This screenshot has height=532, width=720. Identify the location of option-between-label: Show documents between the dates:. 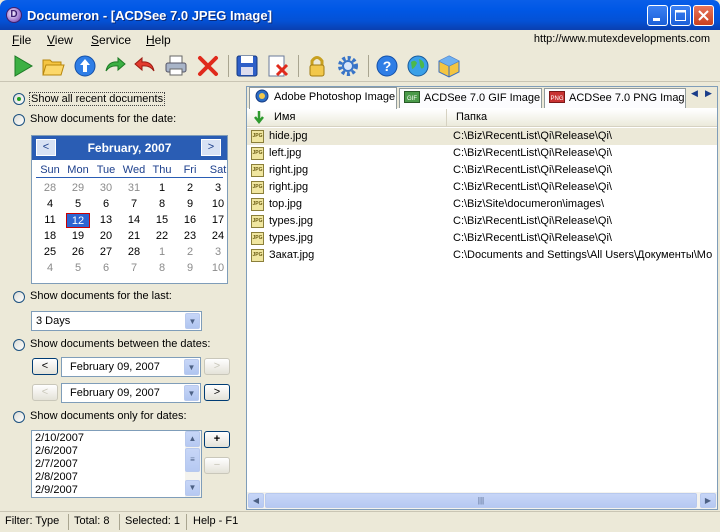
(120, 344).